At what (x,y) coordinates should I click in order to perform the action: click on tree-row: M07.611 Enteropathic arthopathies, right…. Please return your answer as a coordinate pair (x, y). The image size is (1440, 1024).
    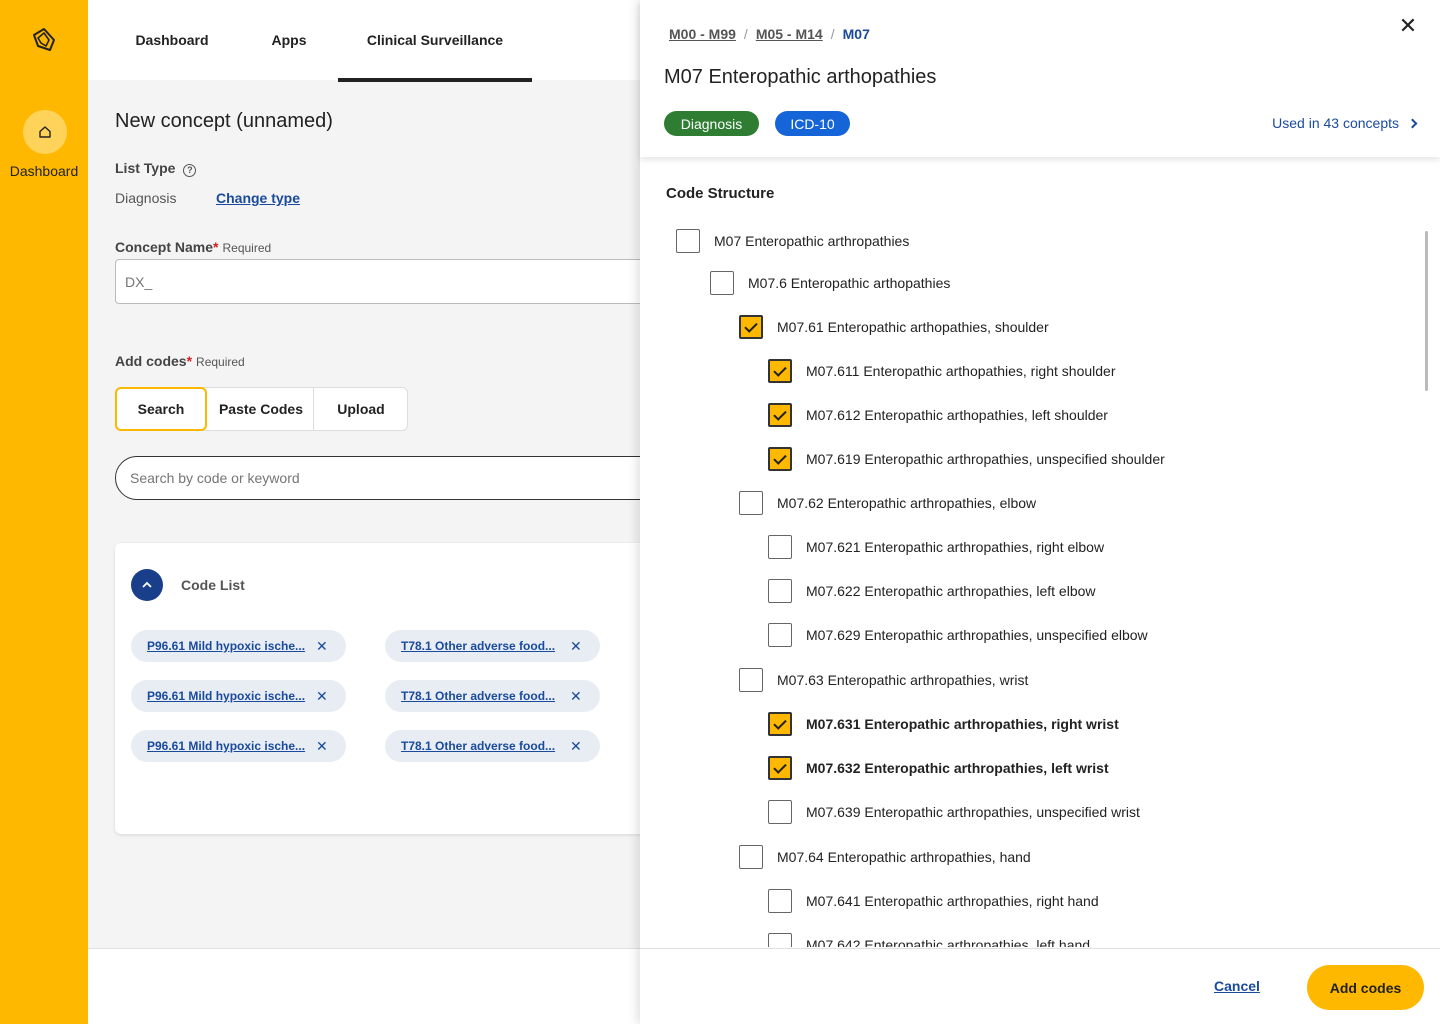
    Looking at the image, I should click on (942, 371).